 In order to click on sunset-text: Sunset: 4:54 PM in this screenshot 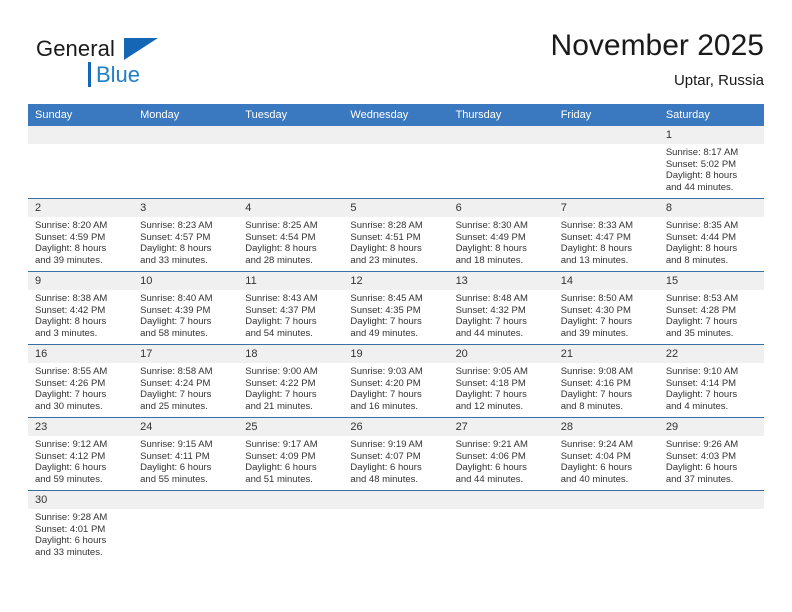, I will do `click(280, 237)`.